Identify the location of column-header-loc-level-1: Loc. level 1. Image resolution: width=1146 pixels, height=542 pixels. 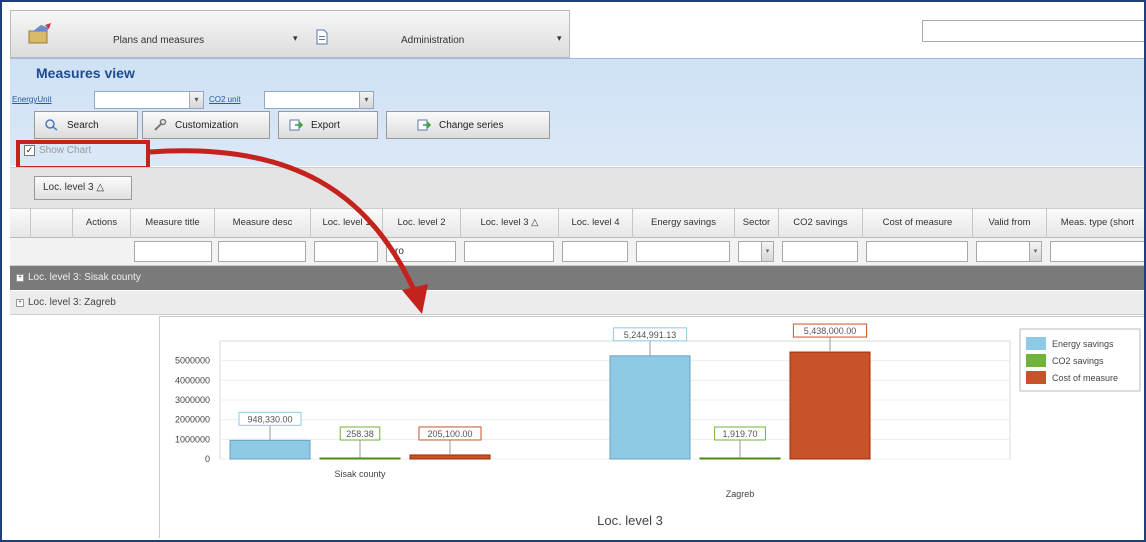
(346, 223).